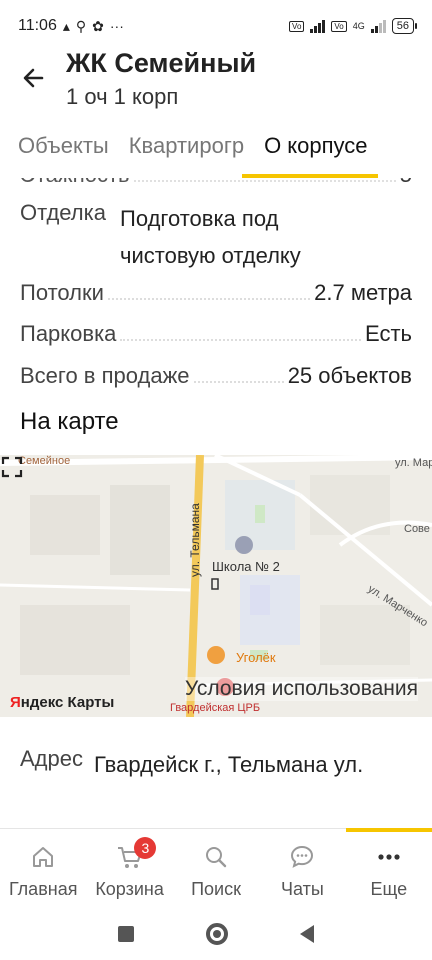 The image size is (432, 960). What do you see at coordinates (302, 857) in the screenshot?
I see `chat-icon` at bounding box center [302, 857].